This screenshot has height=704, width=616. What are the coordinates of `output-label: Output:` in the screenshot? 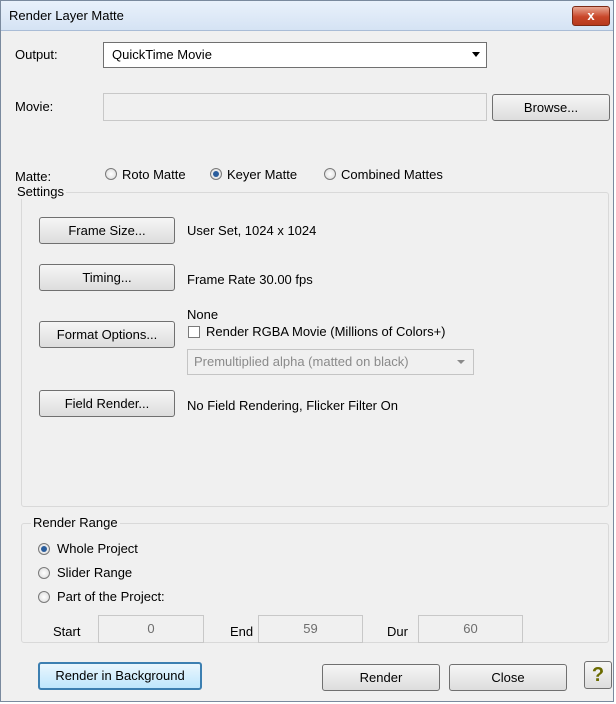 It's located at (36, 54).